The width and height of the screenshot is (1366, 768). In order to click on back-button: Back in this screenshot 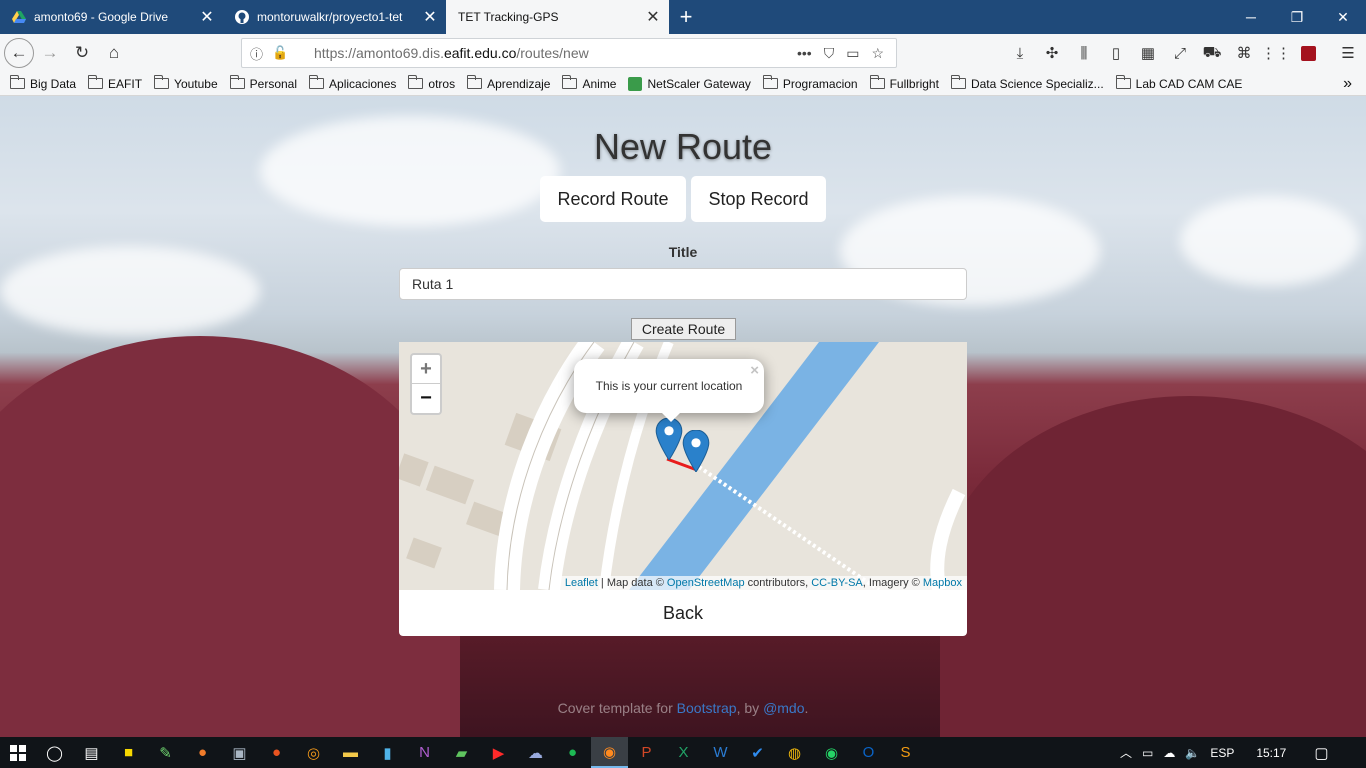, I will do `click(683, 613)`.